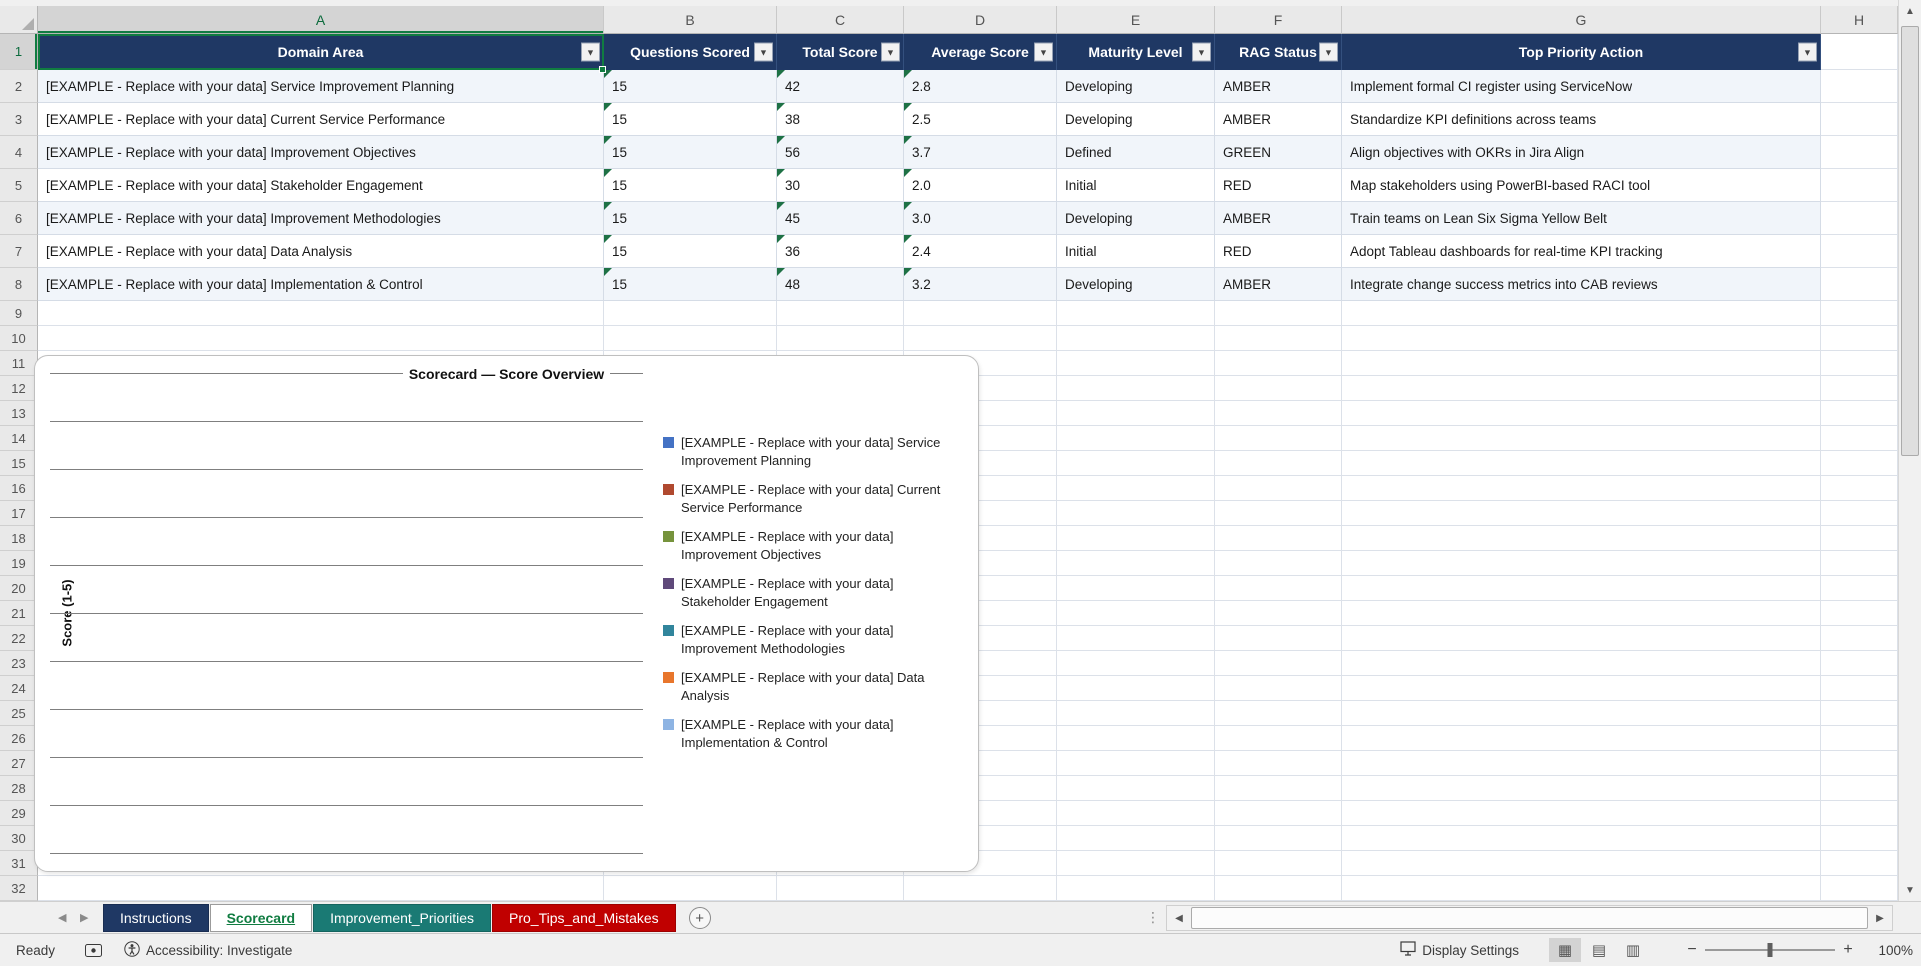 This screenshot has width=1921, height=966. What do you see at coordinates (321, 20) in the screenshot?
I see `column-header-A: A` at bounding box center [321, 20].